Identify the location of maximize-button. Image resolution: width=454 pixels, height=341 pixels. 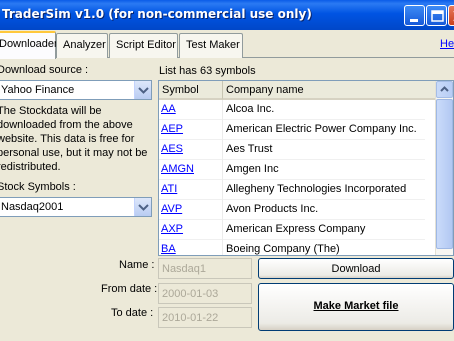
(436, 15).